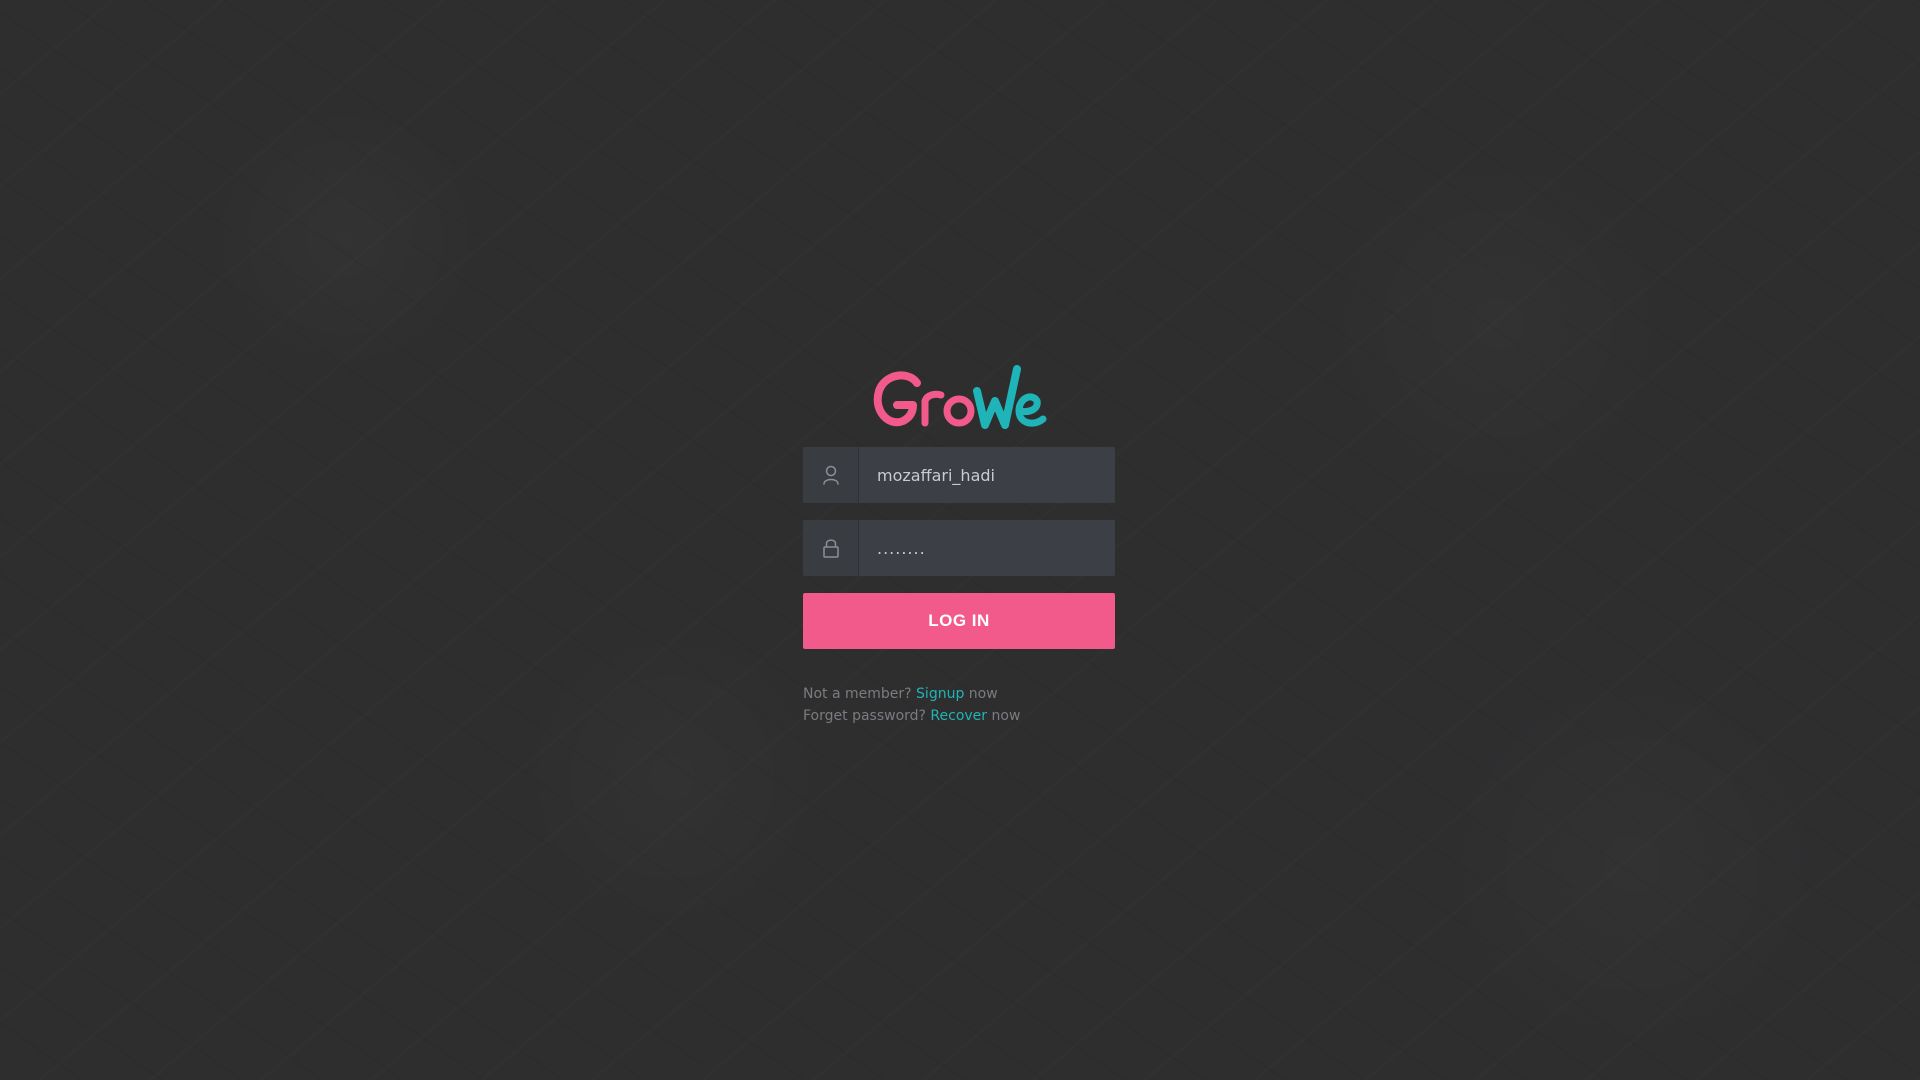 The width and height of the screenshot is (1920, 1080). I want to click on password-field, so click(959, 548).